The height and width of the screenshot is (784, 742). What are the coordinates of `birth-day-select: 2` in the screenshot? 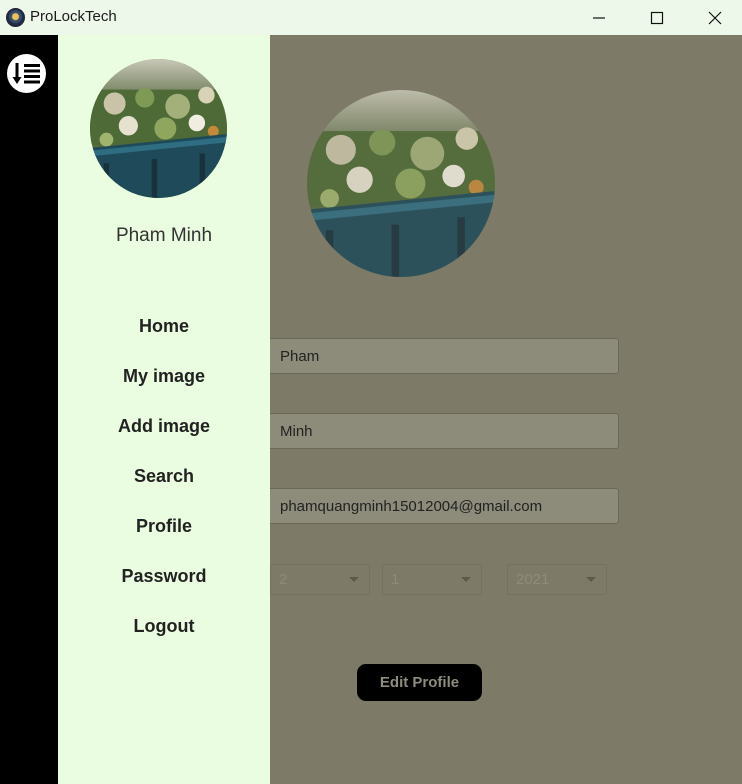 It's located at (320, 579).